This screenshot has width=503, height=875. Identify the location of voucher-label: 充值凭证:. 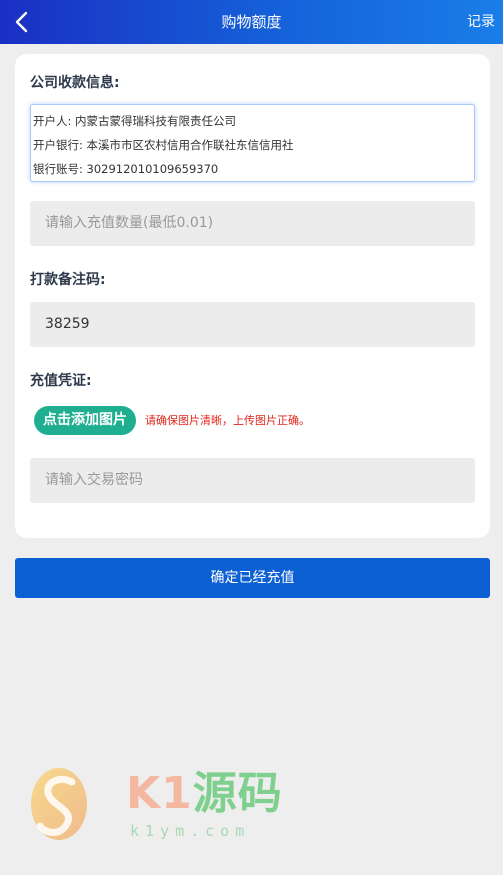
(61, 381).